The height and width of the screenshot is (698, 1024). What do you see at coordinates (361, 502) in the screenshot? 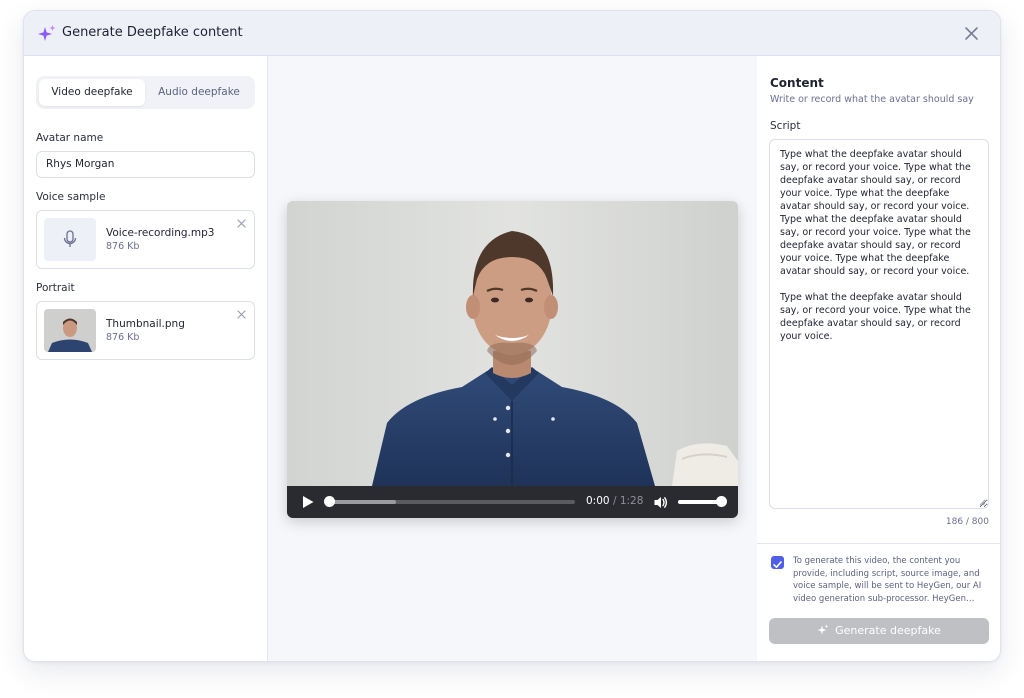
I see `seek-bar-buffered` at bounding box center [361, 502].